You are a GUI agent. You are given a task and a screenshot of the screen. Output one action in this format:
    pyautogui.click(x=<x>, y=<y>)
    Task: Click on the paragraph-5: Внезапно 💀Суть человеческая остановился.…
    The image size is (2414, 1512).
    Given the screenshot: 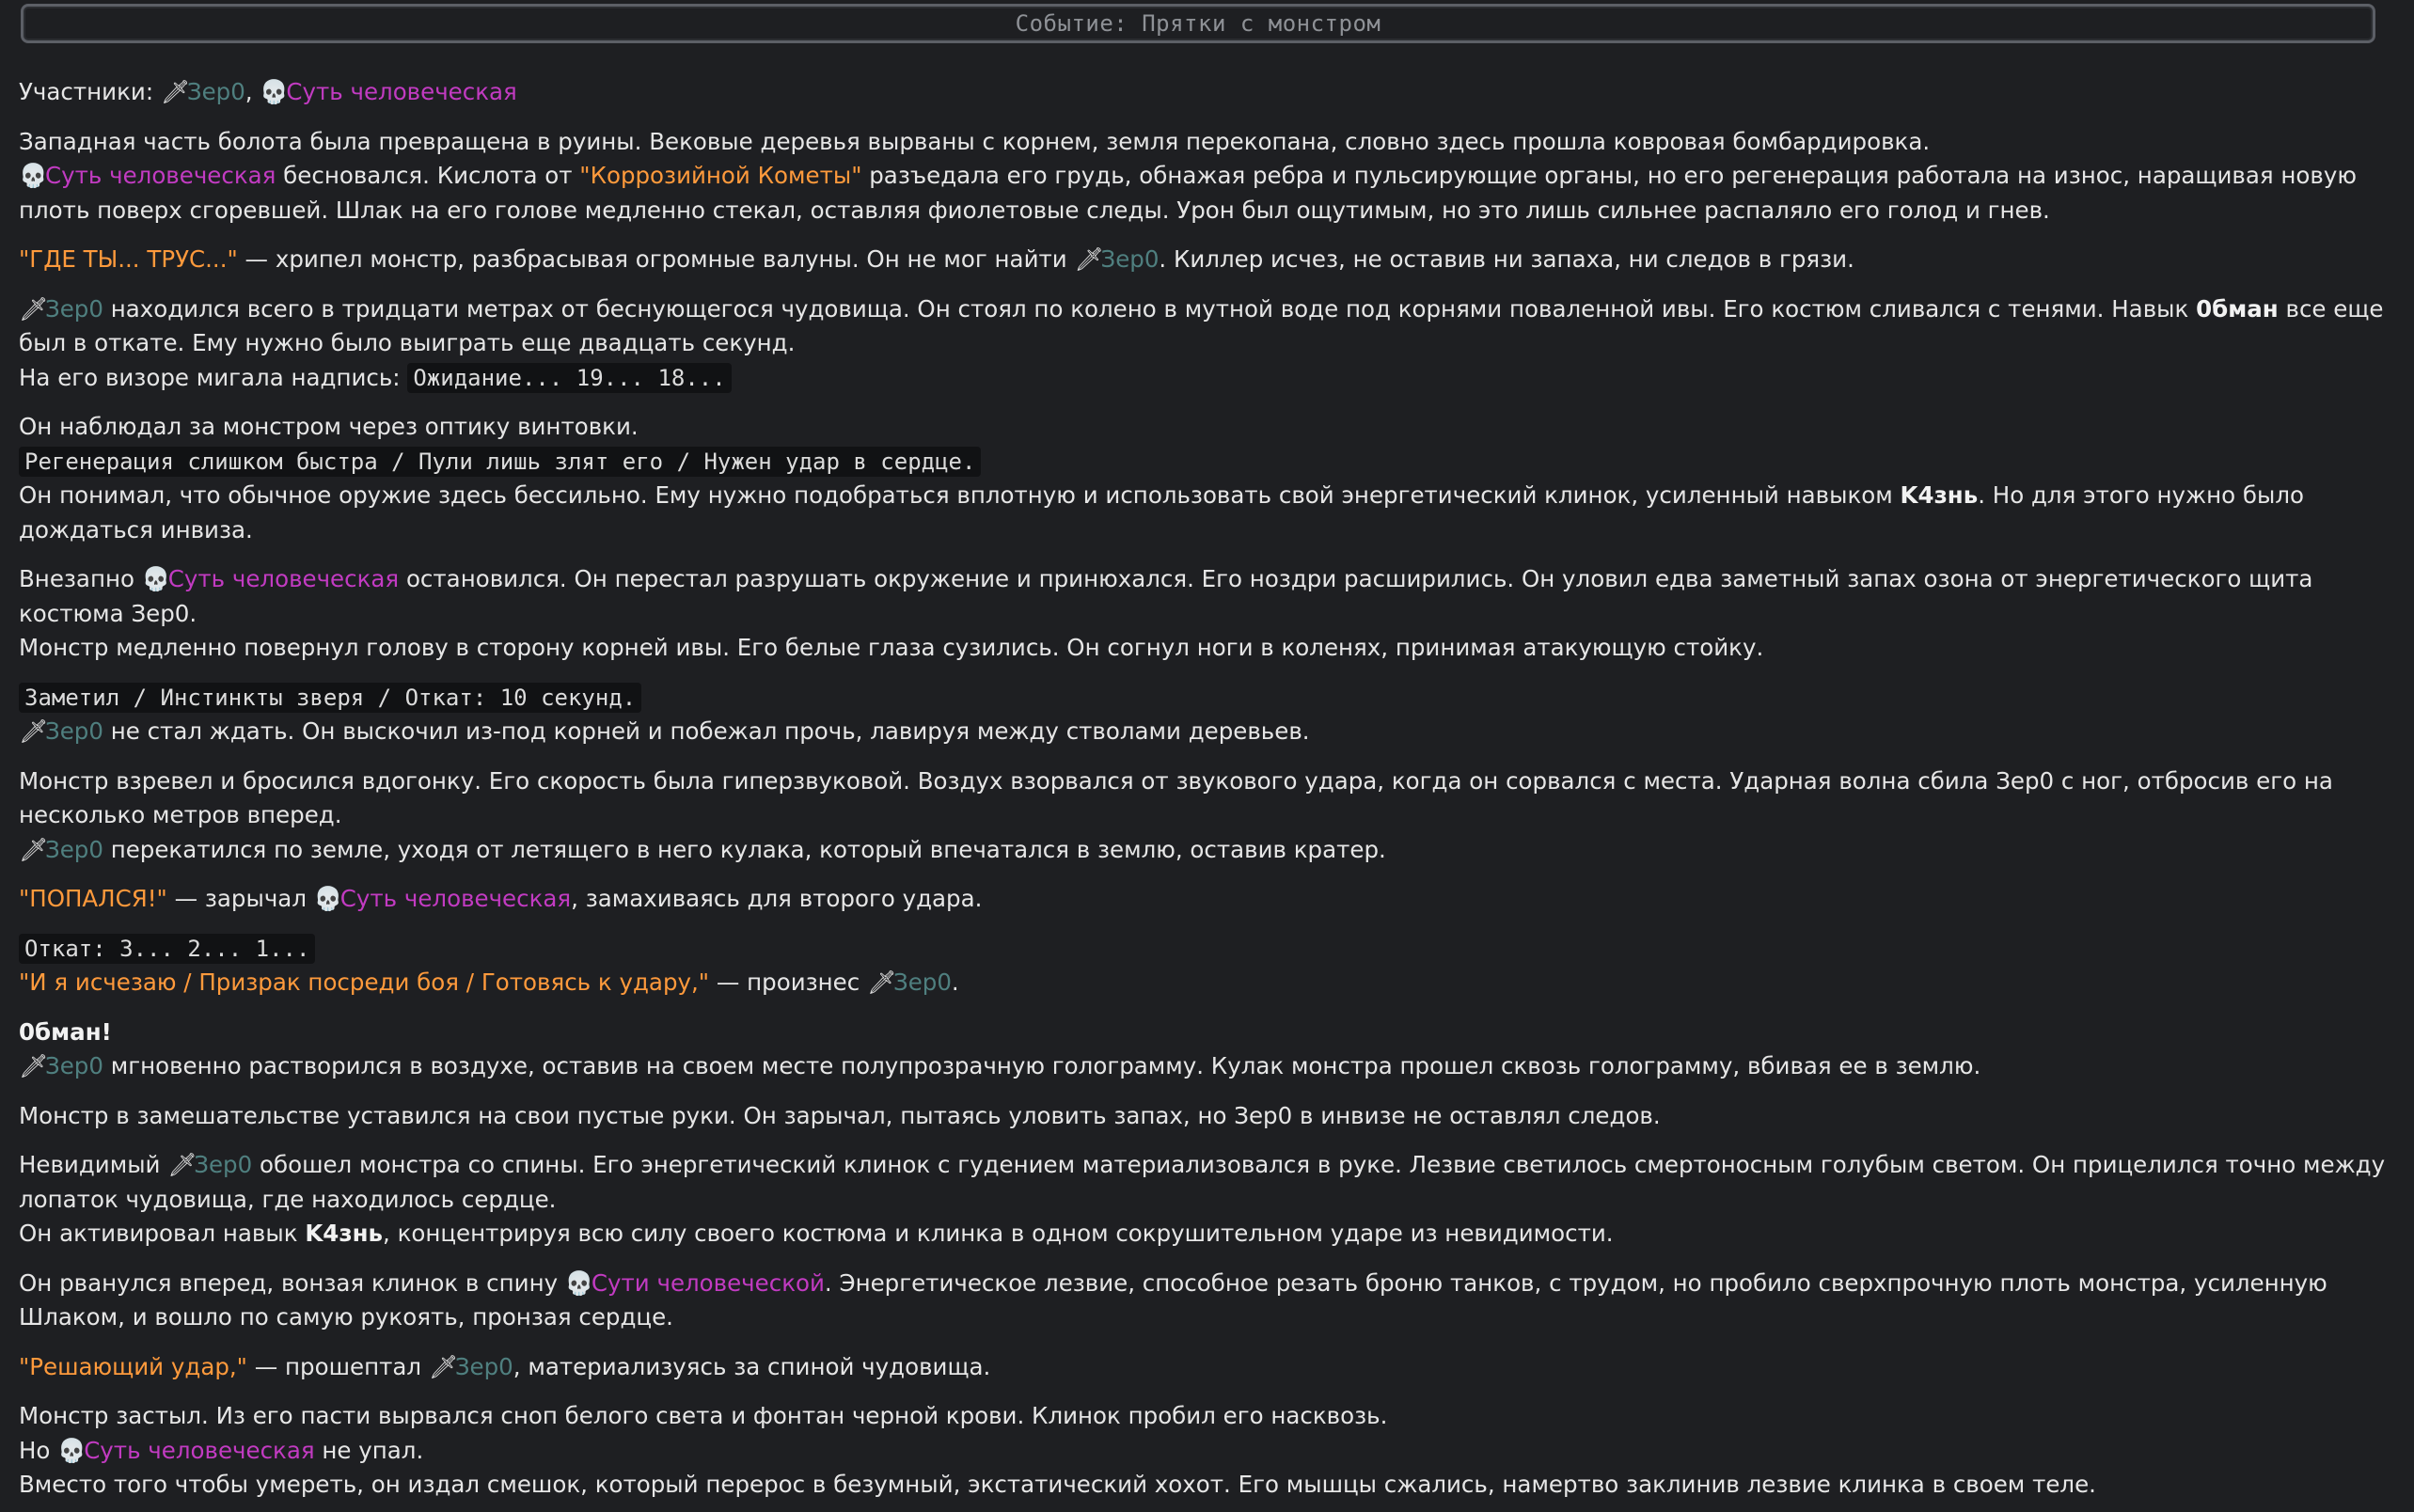 What is the action you would take?
    pyautogui.click(x=1208, y=614)
    